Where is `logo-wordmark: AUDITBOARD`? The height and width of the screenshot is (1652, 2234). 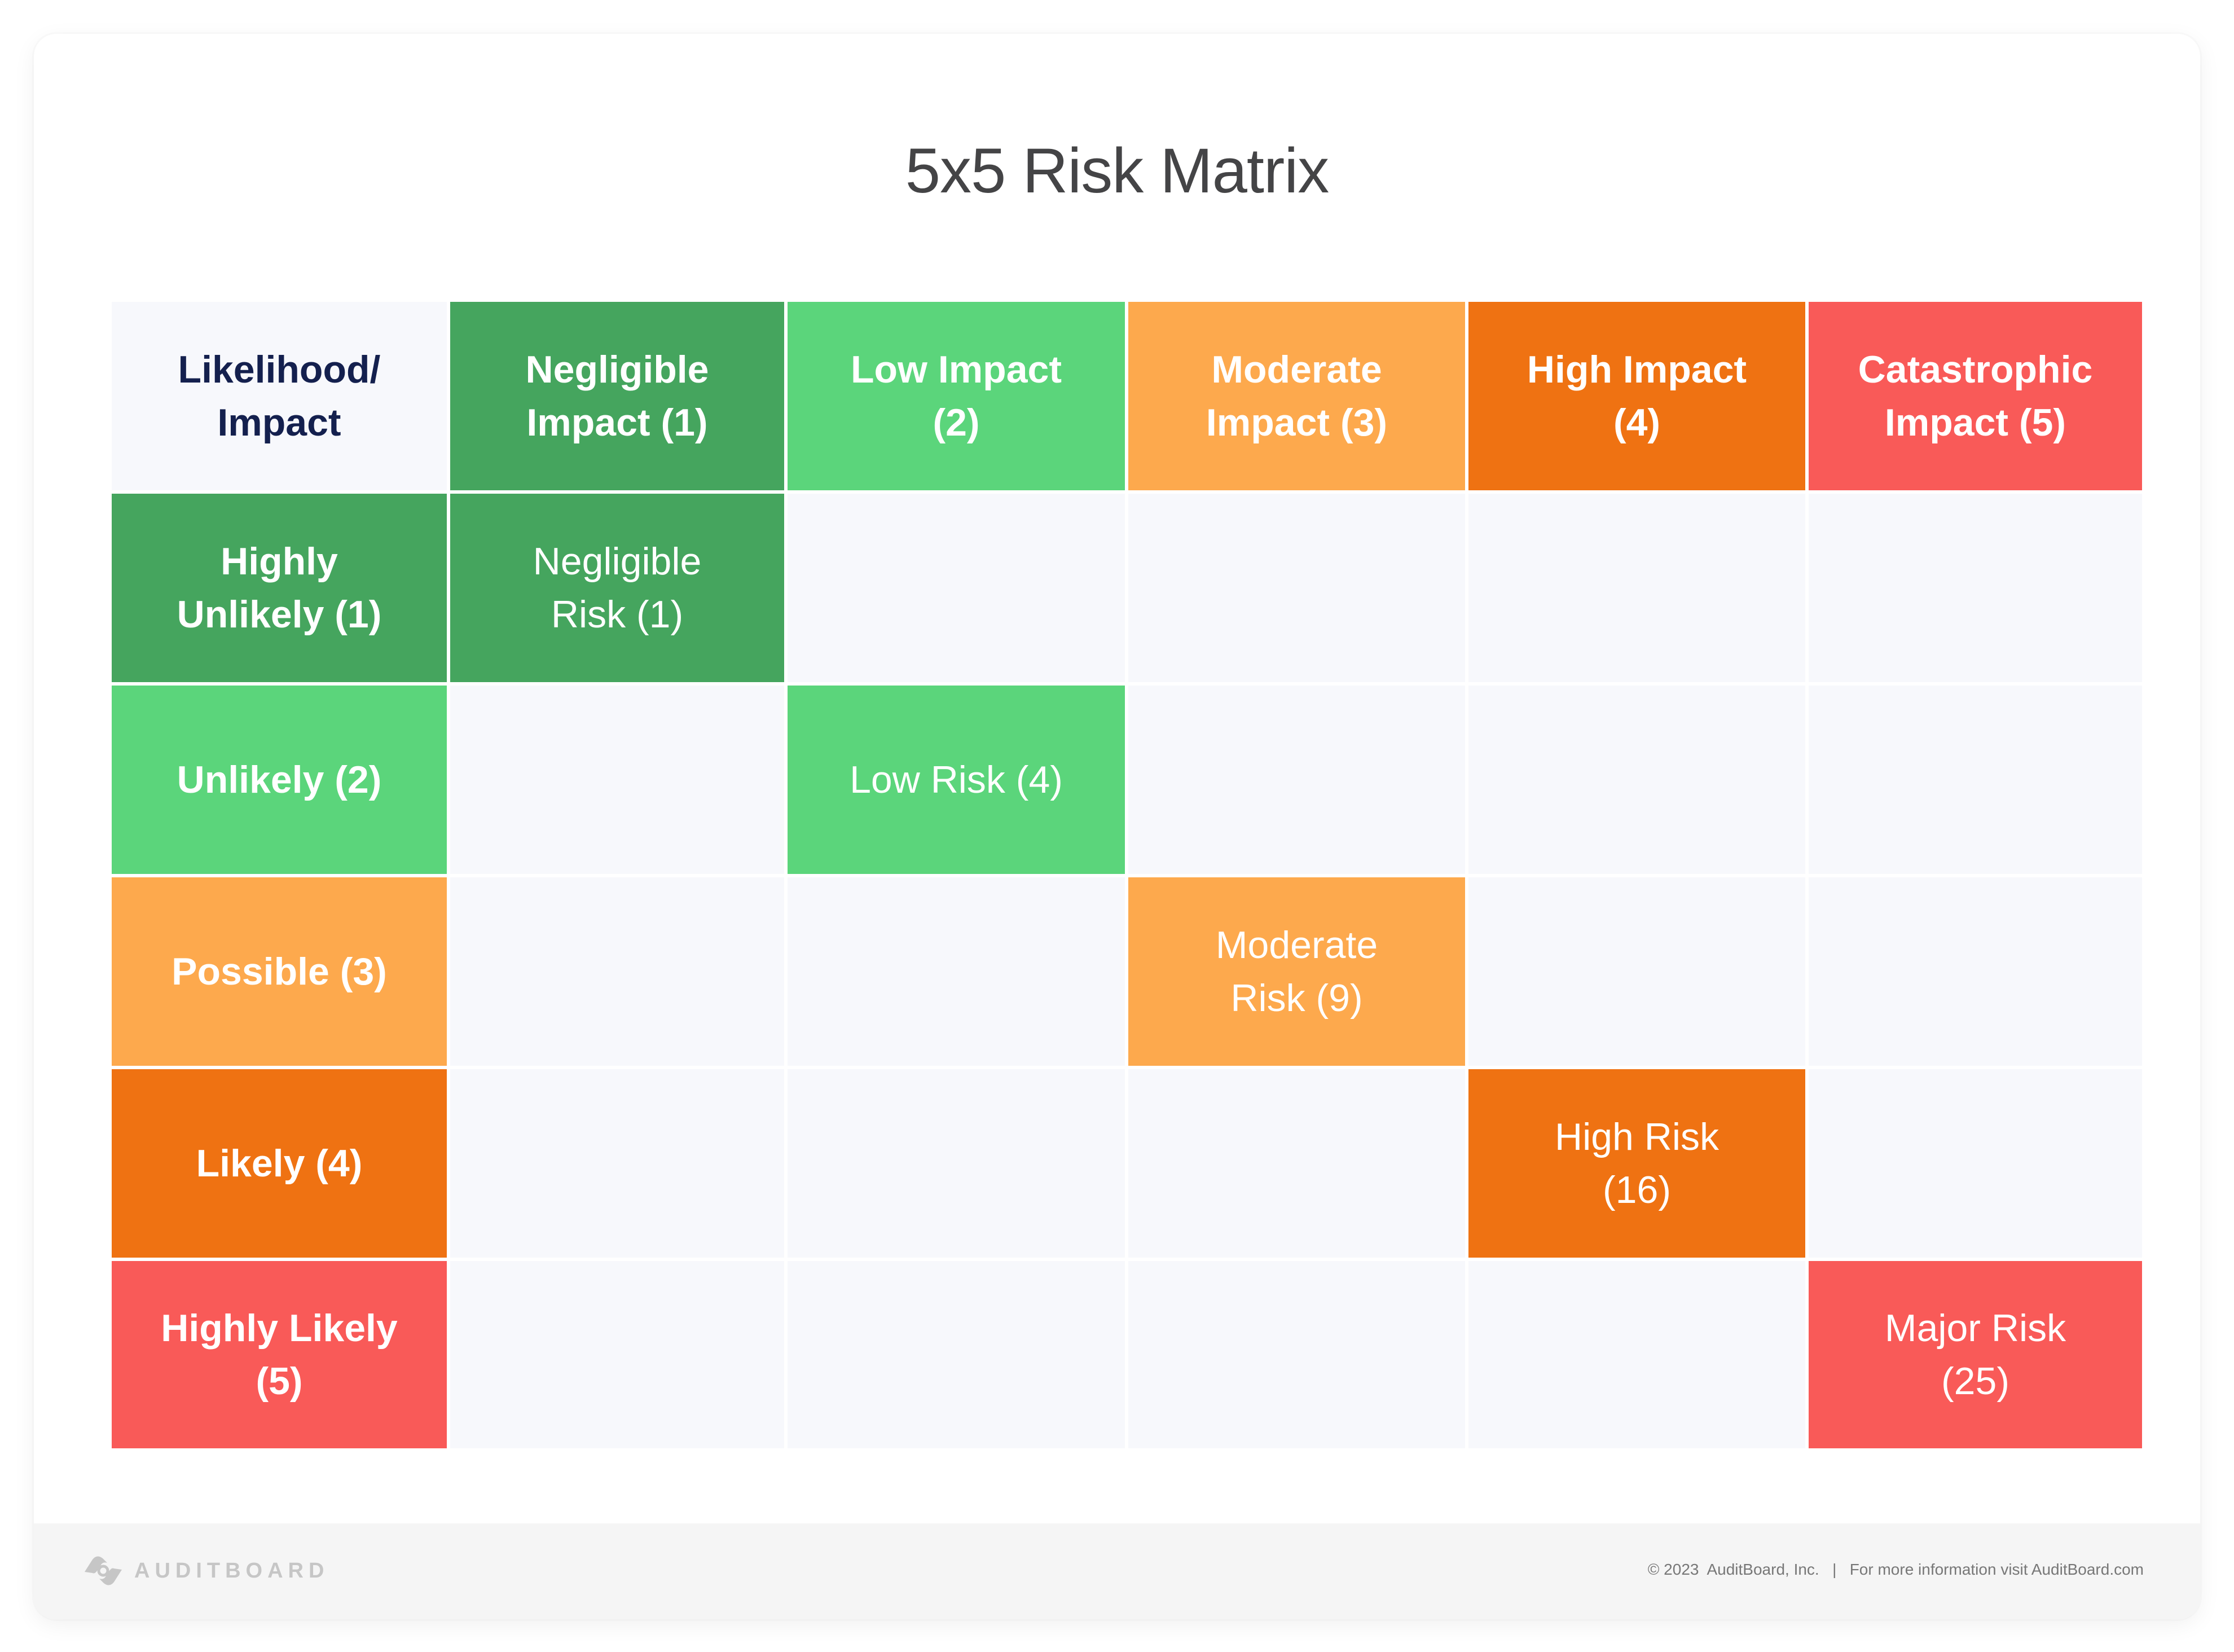 logo-wordmark: AUDITBOARD is located at coordinates (231, 1571).